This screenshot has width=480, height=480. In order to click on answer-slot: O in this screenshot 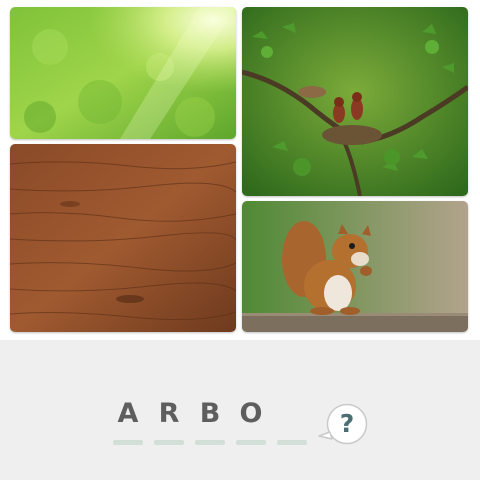, I will do `click(251, 423)`.